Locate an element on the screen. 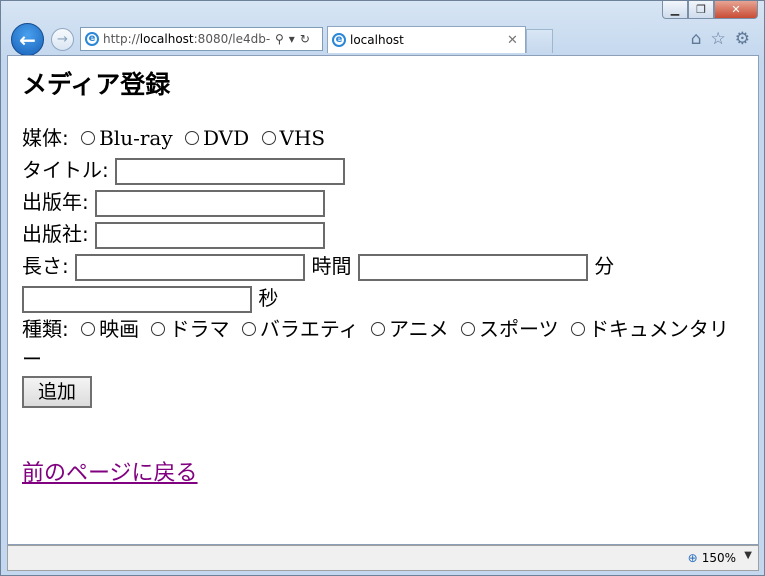  genre-label: 種類: is located at coordinates (45, 329).